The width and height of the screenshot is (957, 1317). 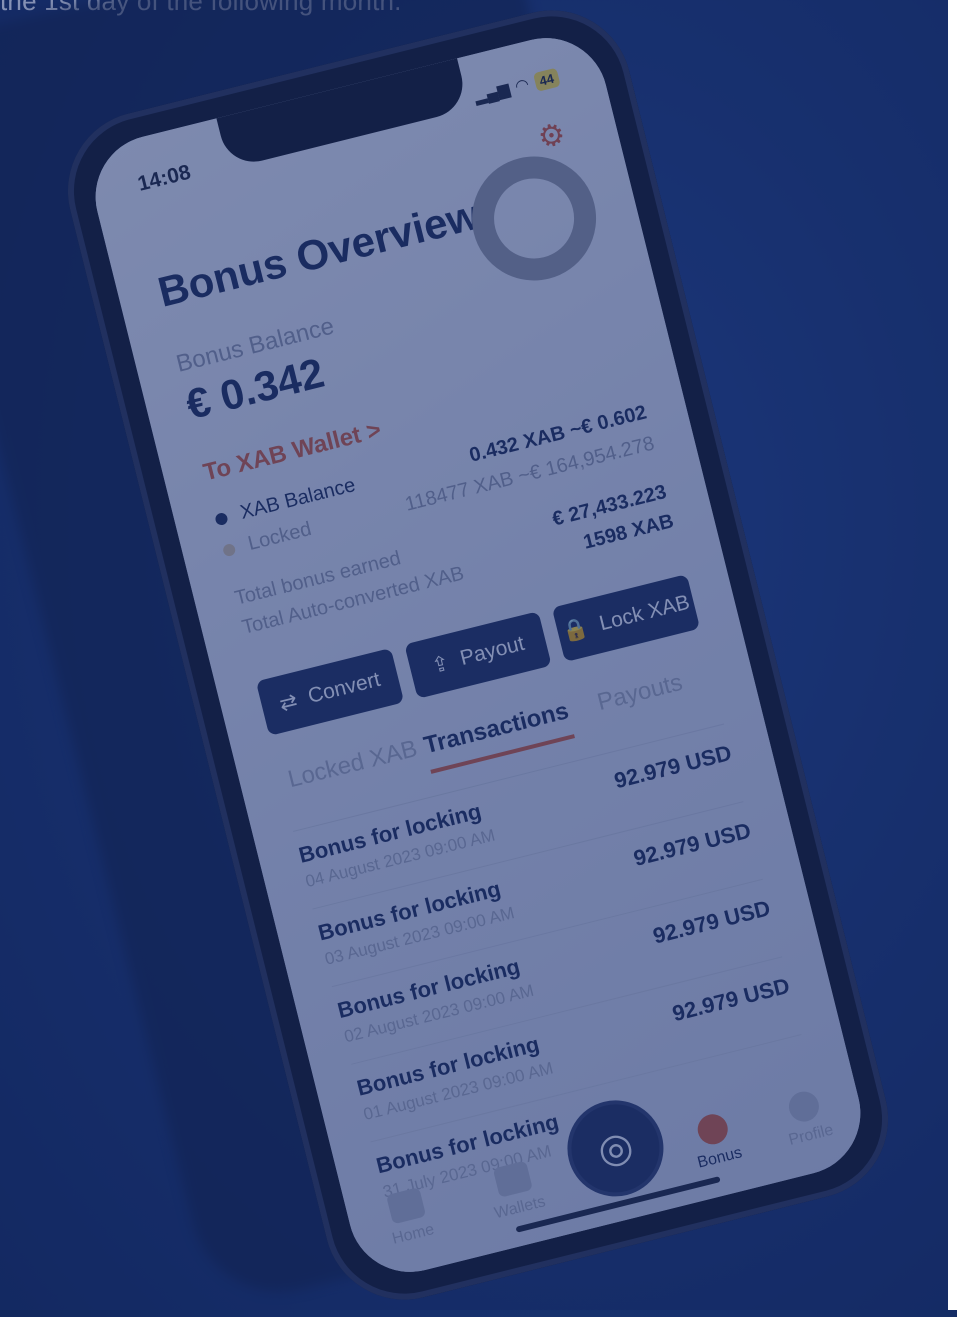 I want to click on upload-icon: ⇪, so click(x=440, y=664).